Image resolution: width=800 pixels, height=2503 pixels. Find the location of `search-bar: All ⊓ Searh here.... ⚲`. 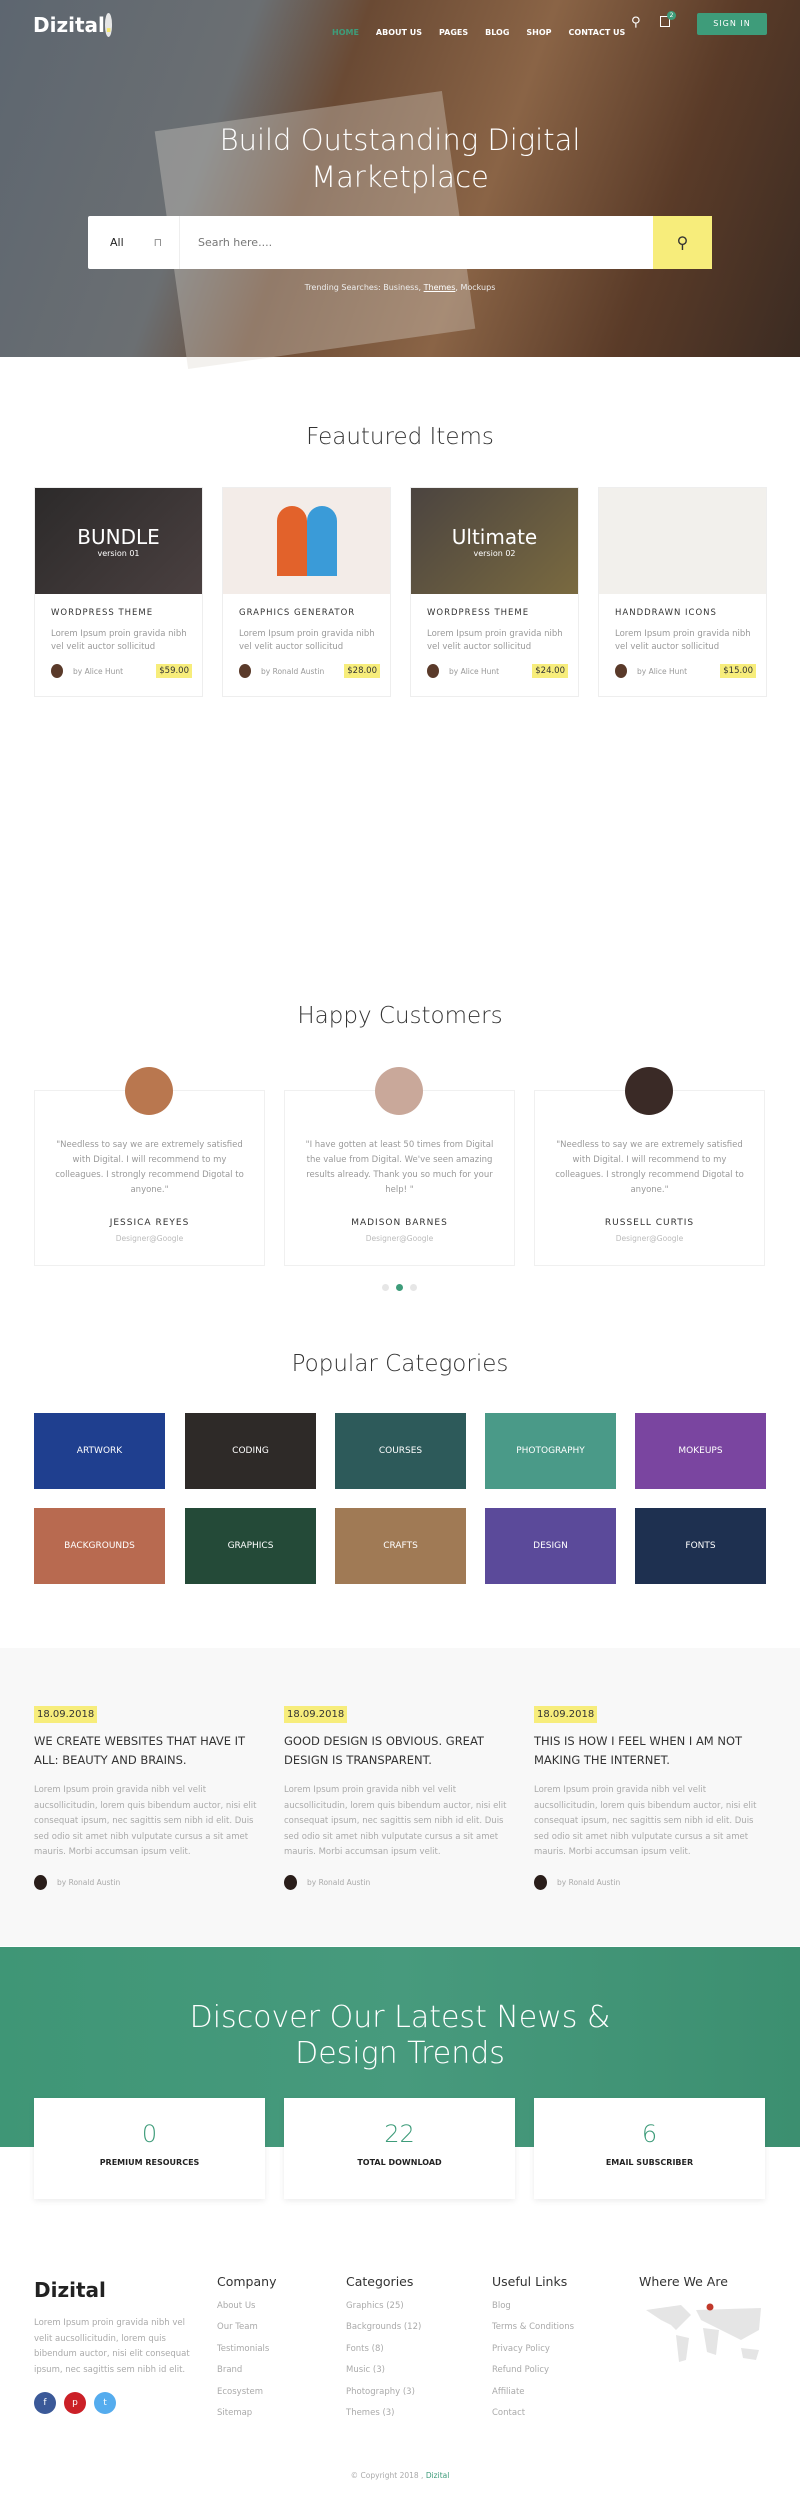

search-bar: All ⊓ Searh here.... ⚲ is located at coordinates (400, 242).